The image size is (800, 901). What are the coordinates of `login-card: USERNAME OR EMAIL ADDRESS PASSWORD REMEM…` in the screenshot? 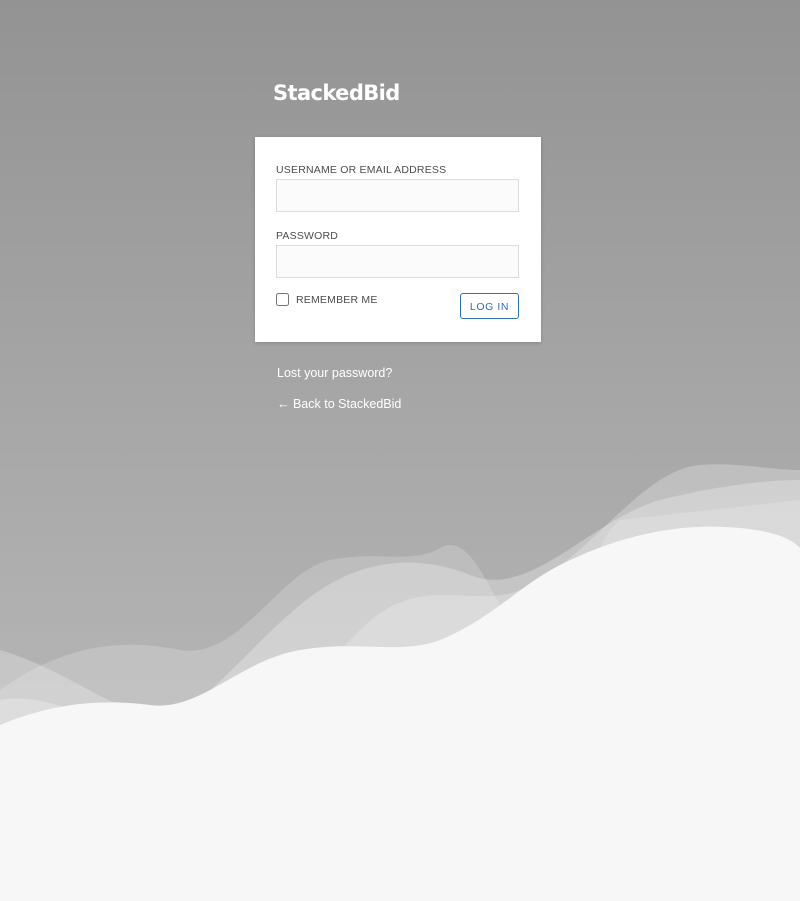 It's located at (398, 239).